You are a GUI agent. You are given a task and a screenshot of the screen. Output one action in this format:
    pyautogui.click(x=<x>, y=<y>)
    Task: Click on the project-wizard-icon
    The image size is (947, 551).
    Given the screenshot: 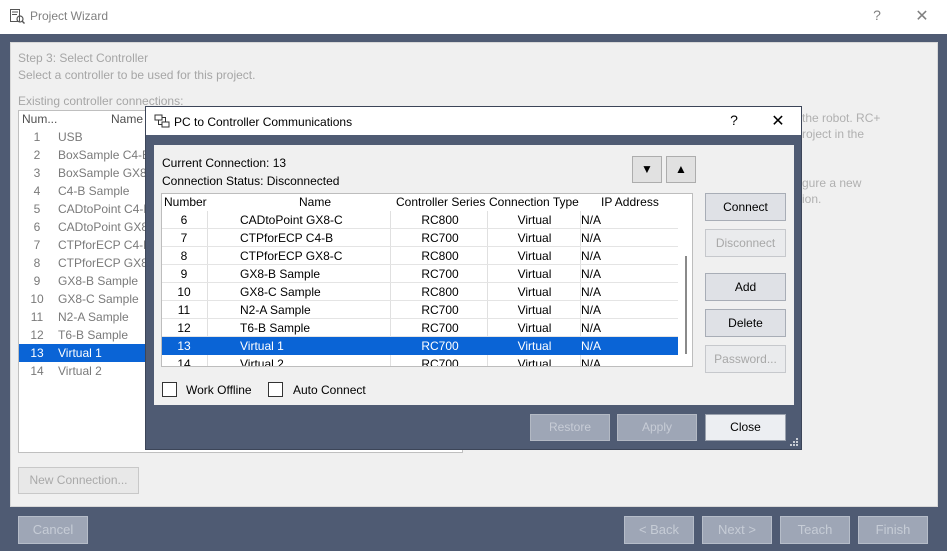 What is the action you would take?
    pyautogui.click(x=17, y=16)
    